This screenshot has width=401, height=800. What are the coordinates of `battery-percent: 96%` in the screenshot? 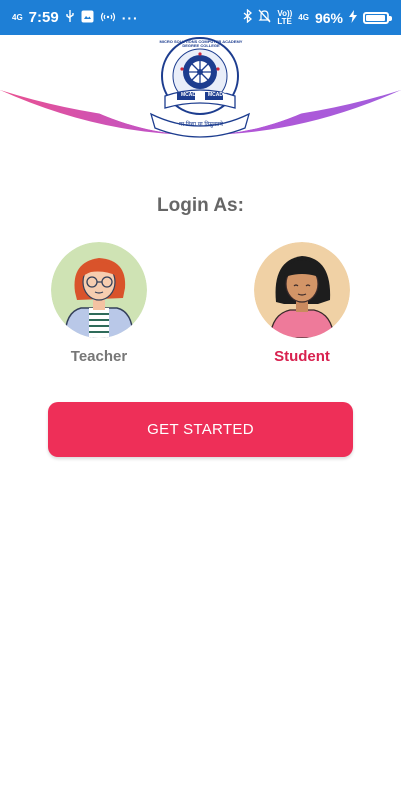 It's located at (328, 17).